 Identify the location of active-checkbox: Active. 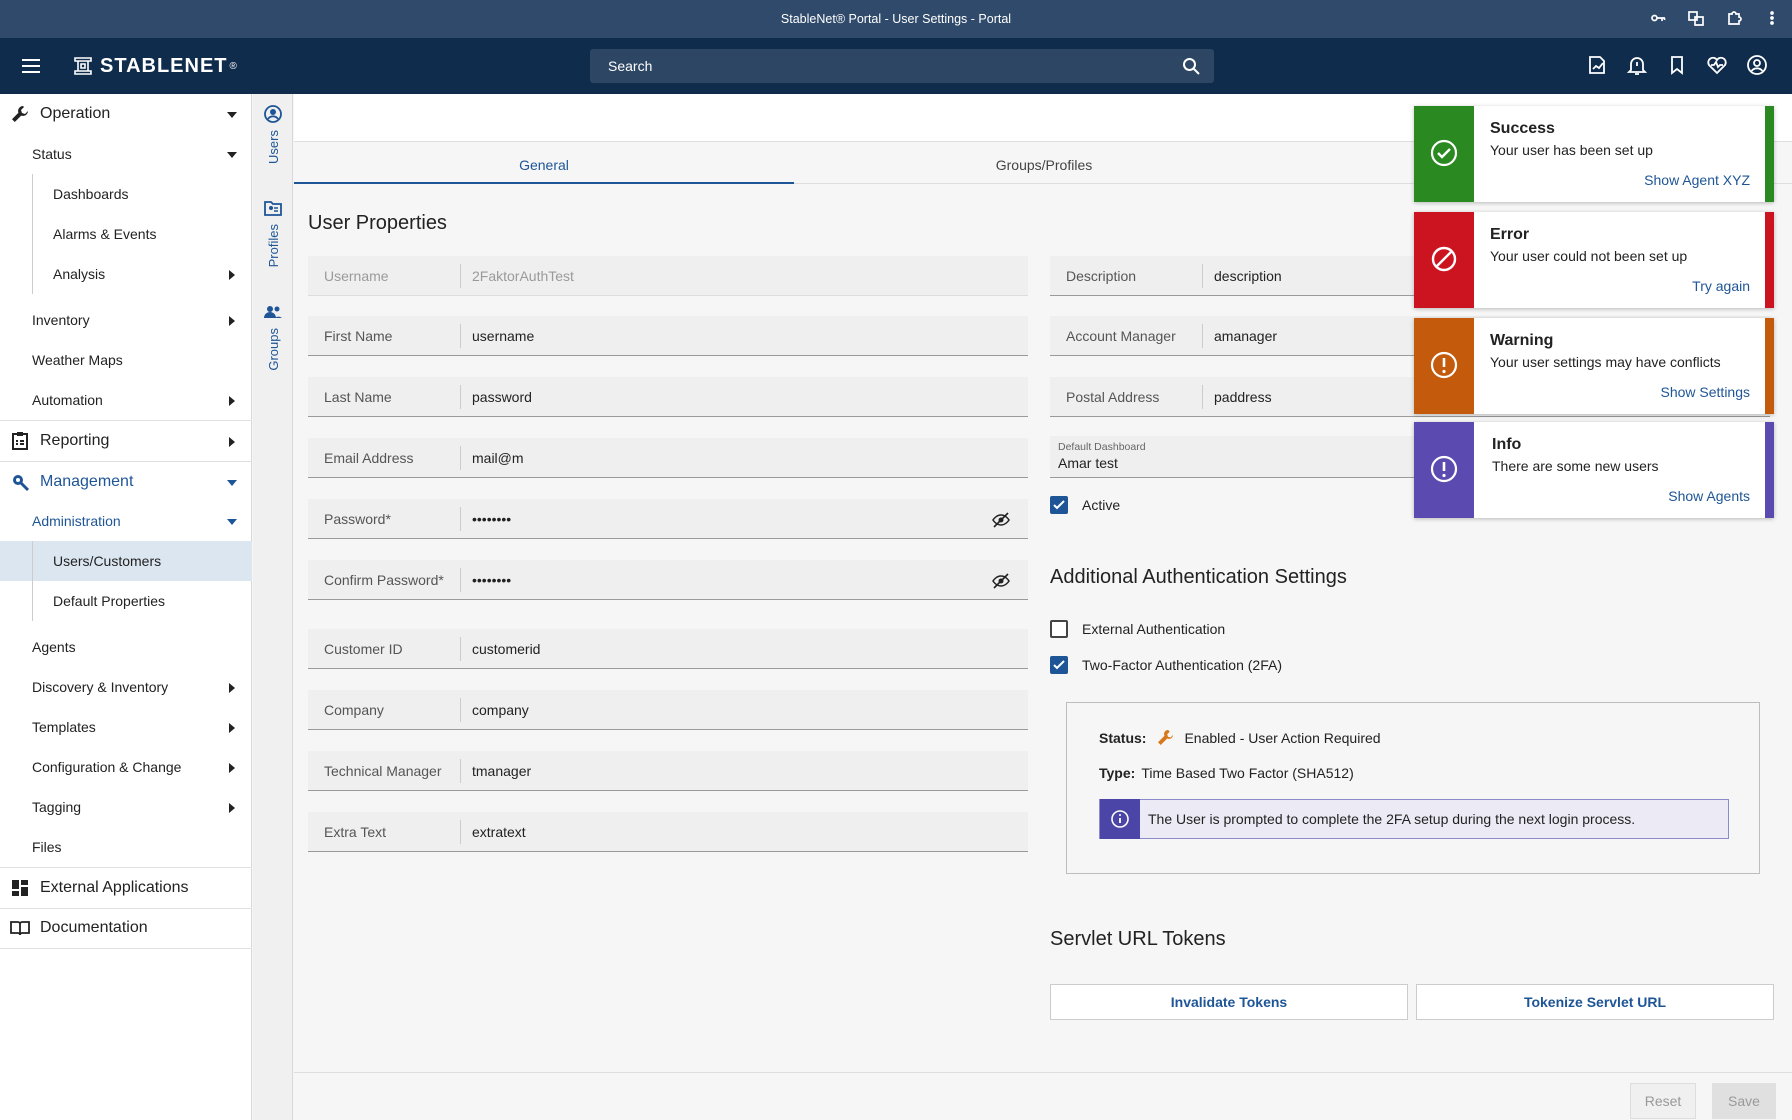
(1085, 505).